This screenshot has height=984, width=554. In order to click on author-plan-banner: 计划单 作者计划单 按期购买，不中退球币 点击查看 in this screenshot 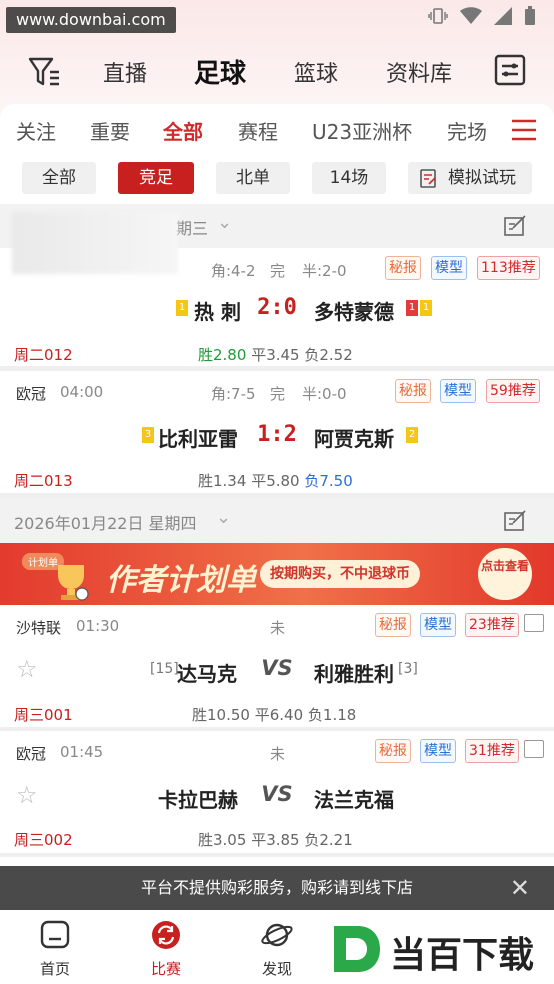, I will do `click(277, 574)`.